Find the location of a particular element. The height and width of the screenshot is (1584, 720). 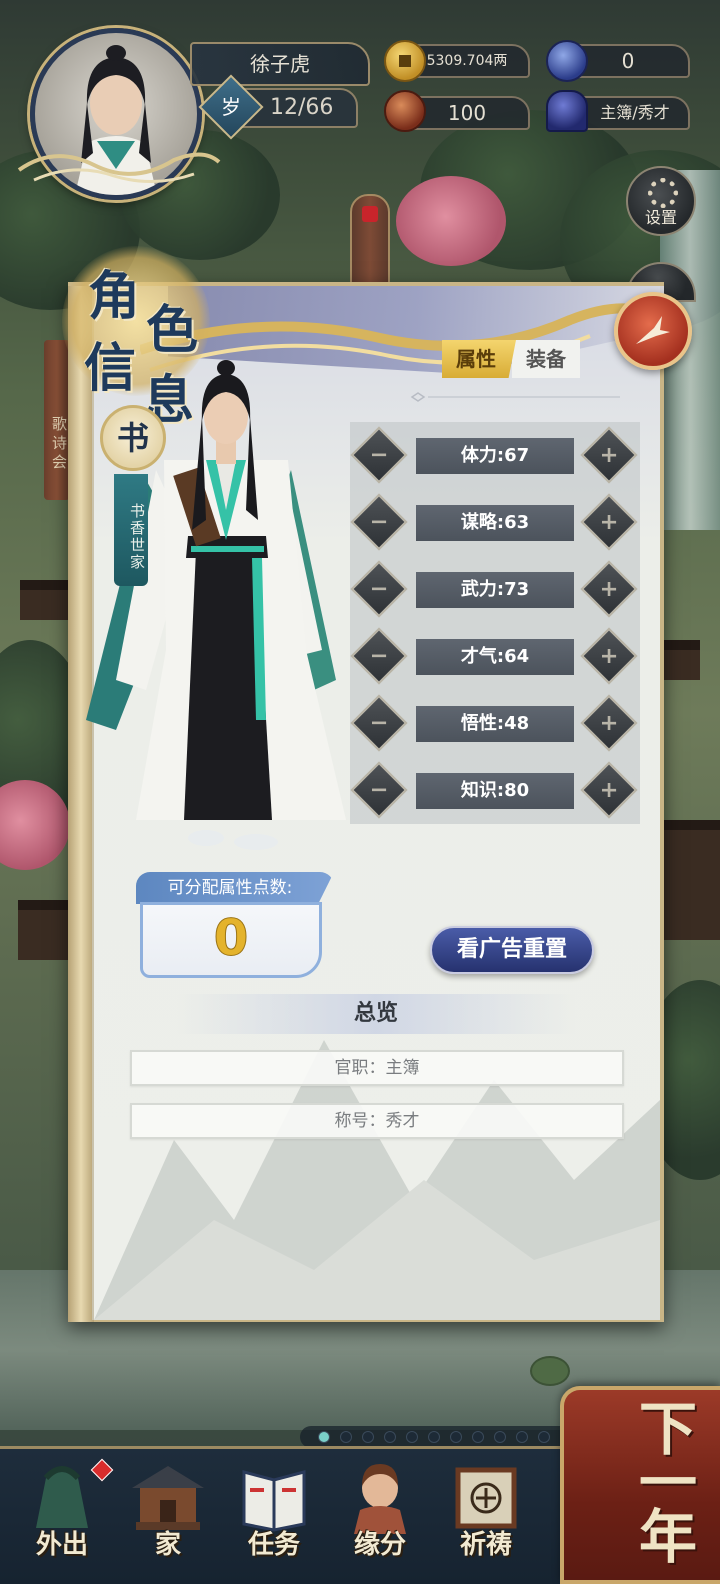

title-char-1: 角 is located at coordinates (114, 296).